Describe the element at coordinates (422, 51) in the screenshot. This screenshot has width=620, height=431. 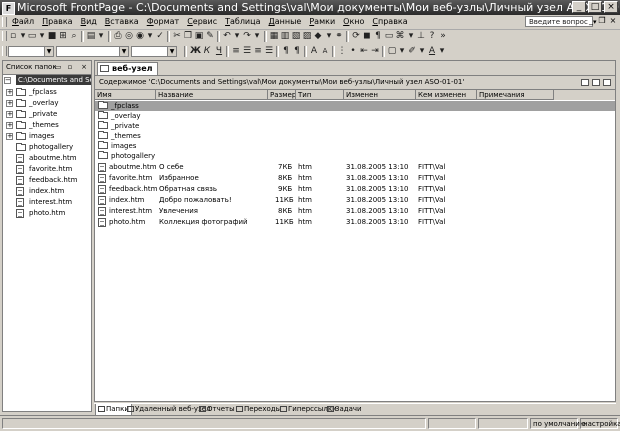
I see `highlight-dropdown-icon: ▾` at that location.